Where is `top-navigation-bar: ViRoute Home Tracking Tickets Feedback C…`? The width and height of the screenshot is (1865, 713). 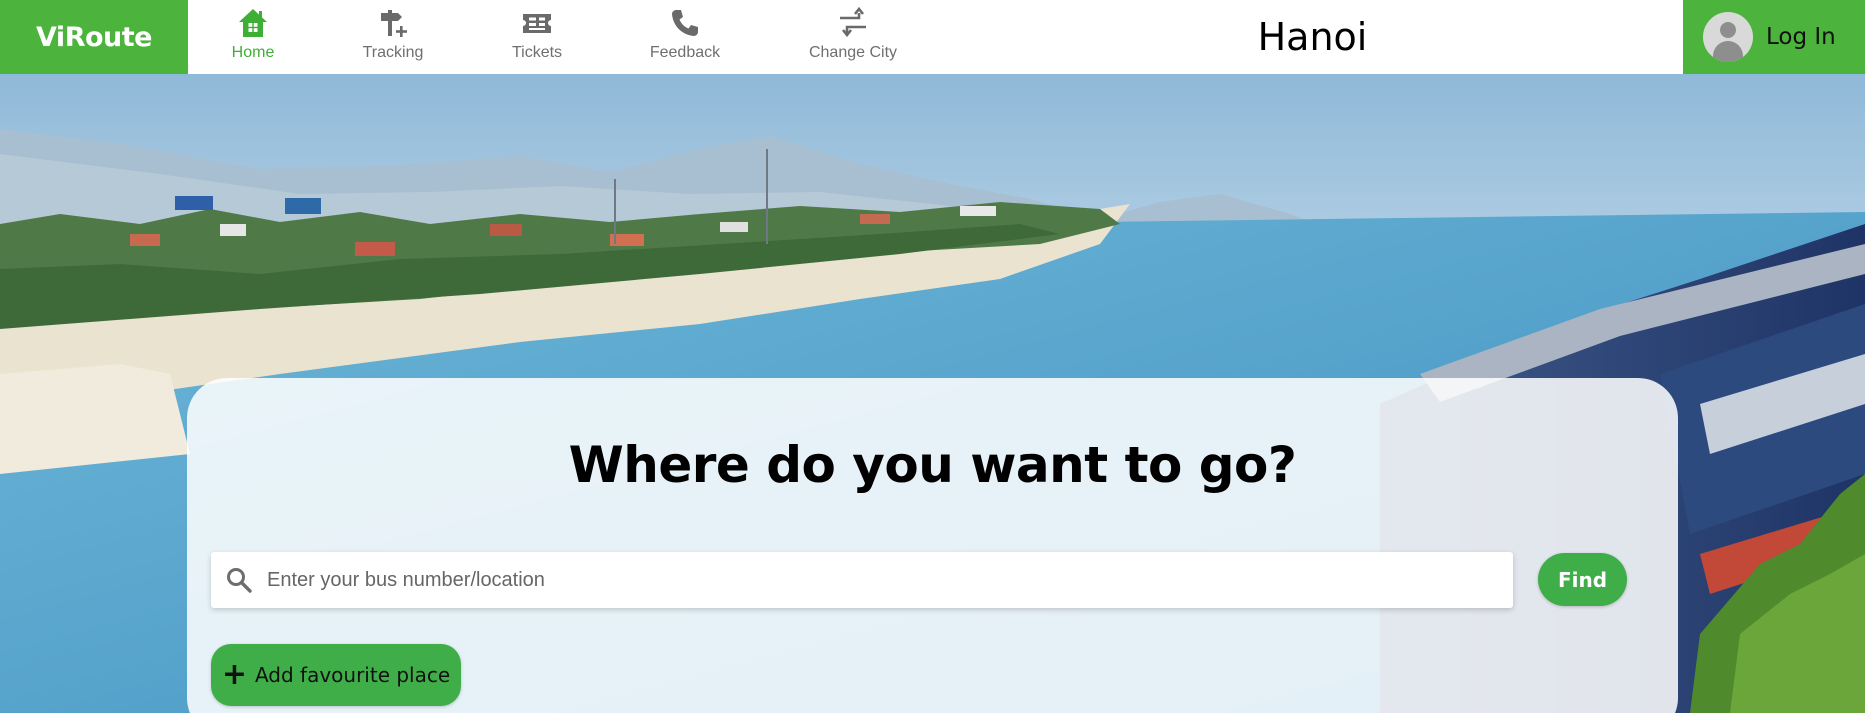
top-navigation-bar: ViRoute Home Tracking Tickets Feedback C… is located at coordinates (932, 37).